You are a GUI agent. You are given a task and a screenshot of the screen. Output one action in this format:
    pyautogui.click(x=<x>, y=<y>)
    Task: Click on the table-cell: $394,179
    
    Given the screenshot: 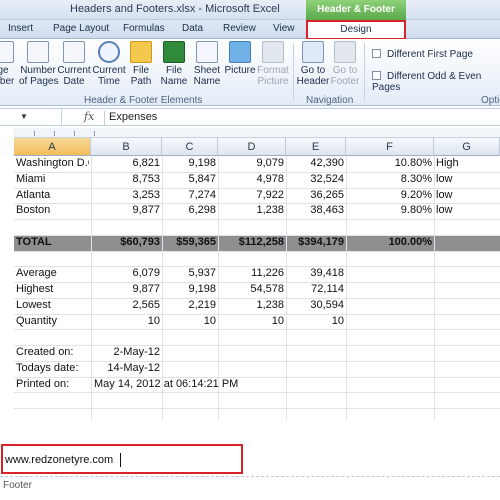 What is the action you would take?
    pyautogui.click(x=316, y=242)
    